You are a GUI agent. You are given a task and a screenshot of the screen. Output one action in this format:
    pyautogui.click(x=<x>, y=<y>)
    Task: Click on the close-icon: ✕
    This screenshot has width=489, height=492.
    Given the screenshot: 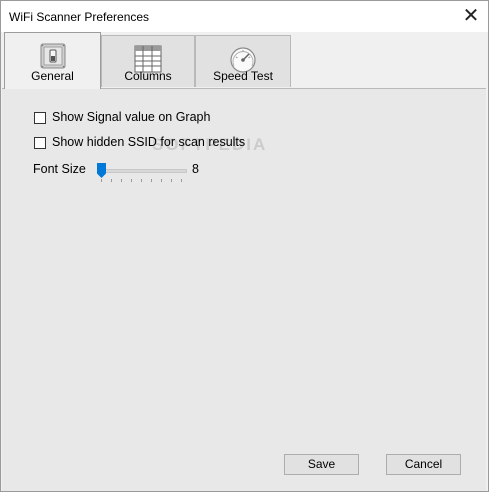 What is the action you would take?
    pyautogui.click(x=471, y=16)
    